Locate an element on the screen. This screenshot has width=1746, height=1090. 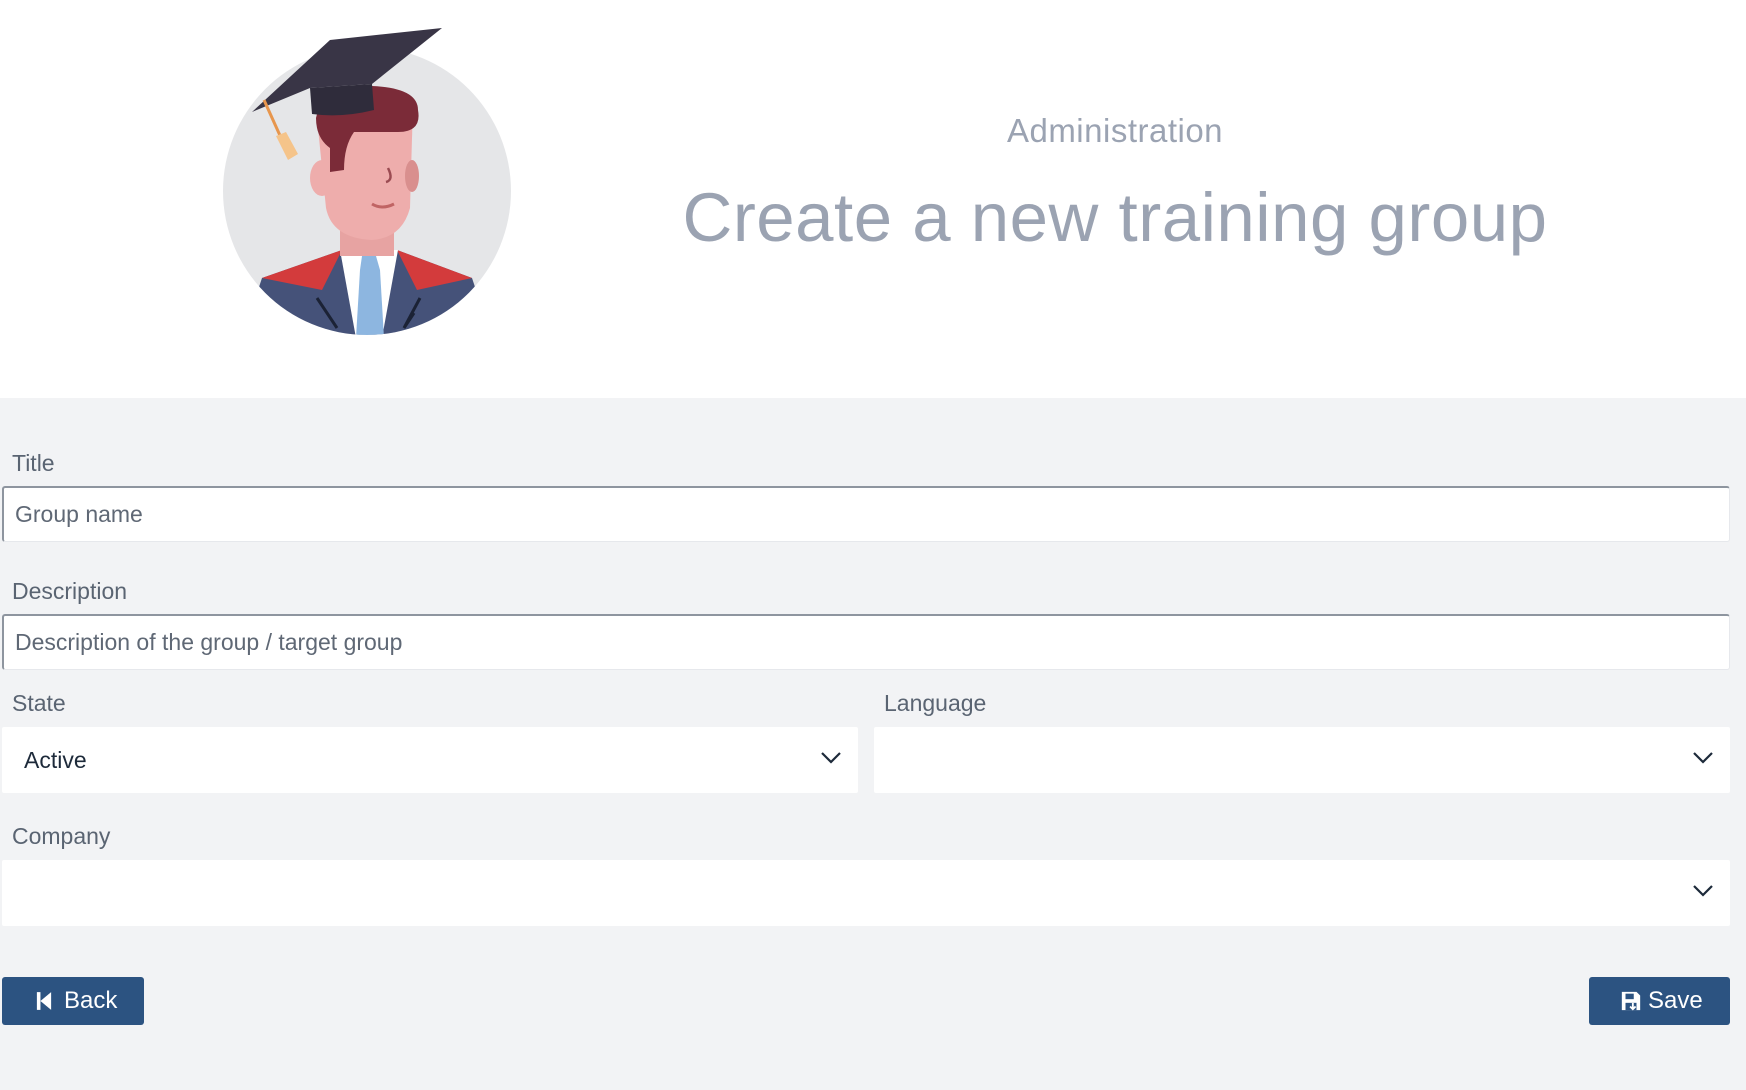
back-button-label: Back is located at coordinates (91, 1000).